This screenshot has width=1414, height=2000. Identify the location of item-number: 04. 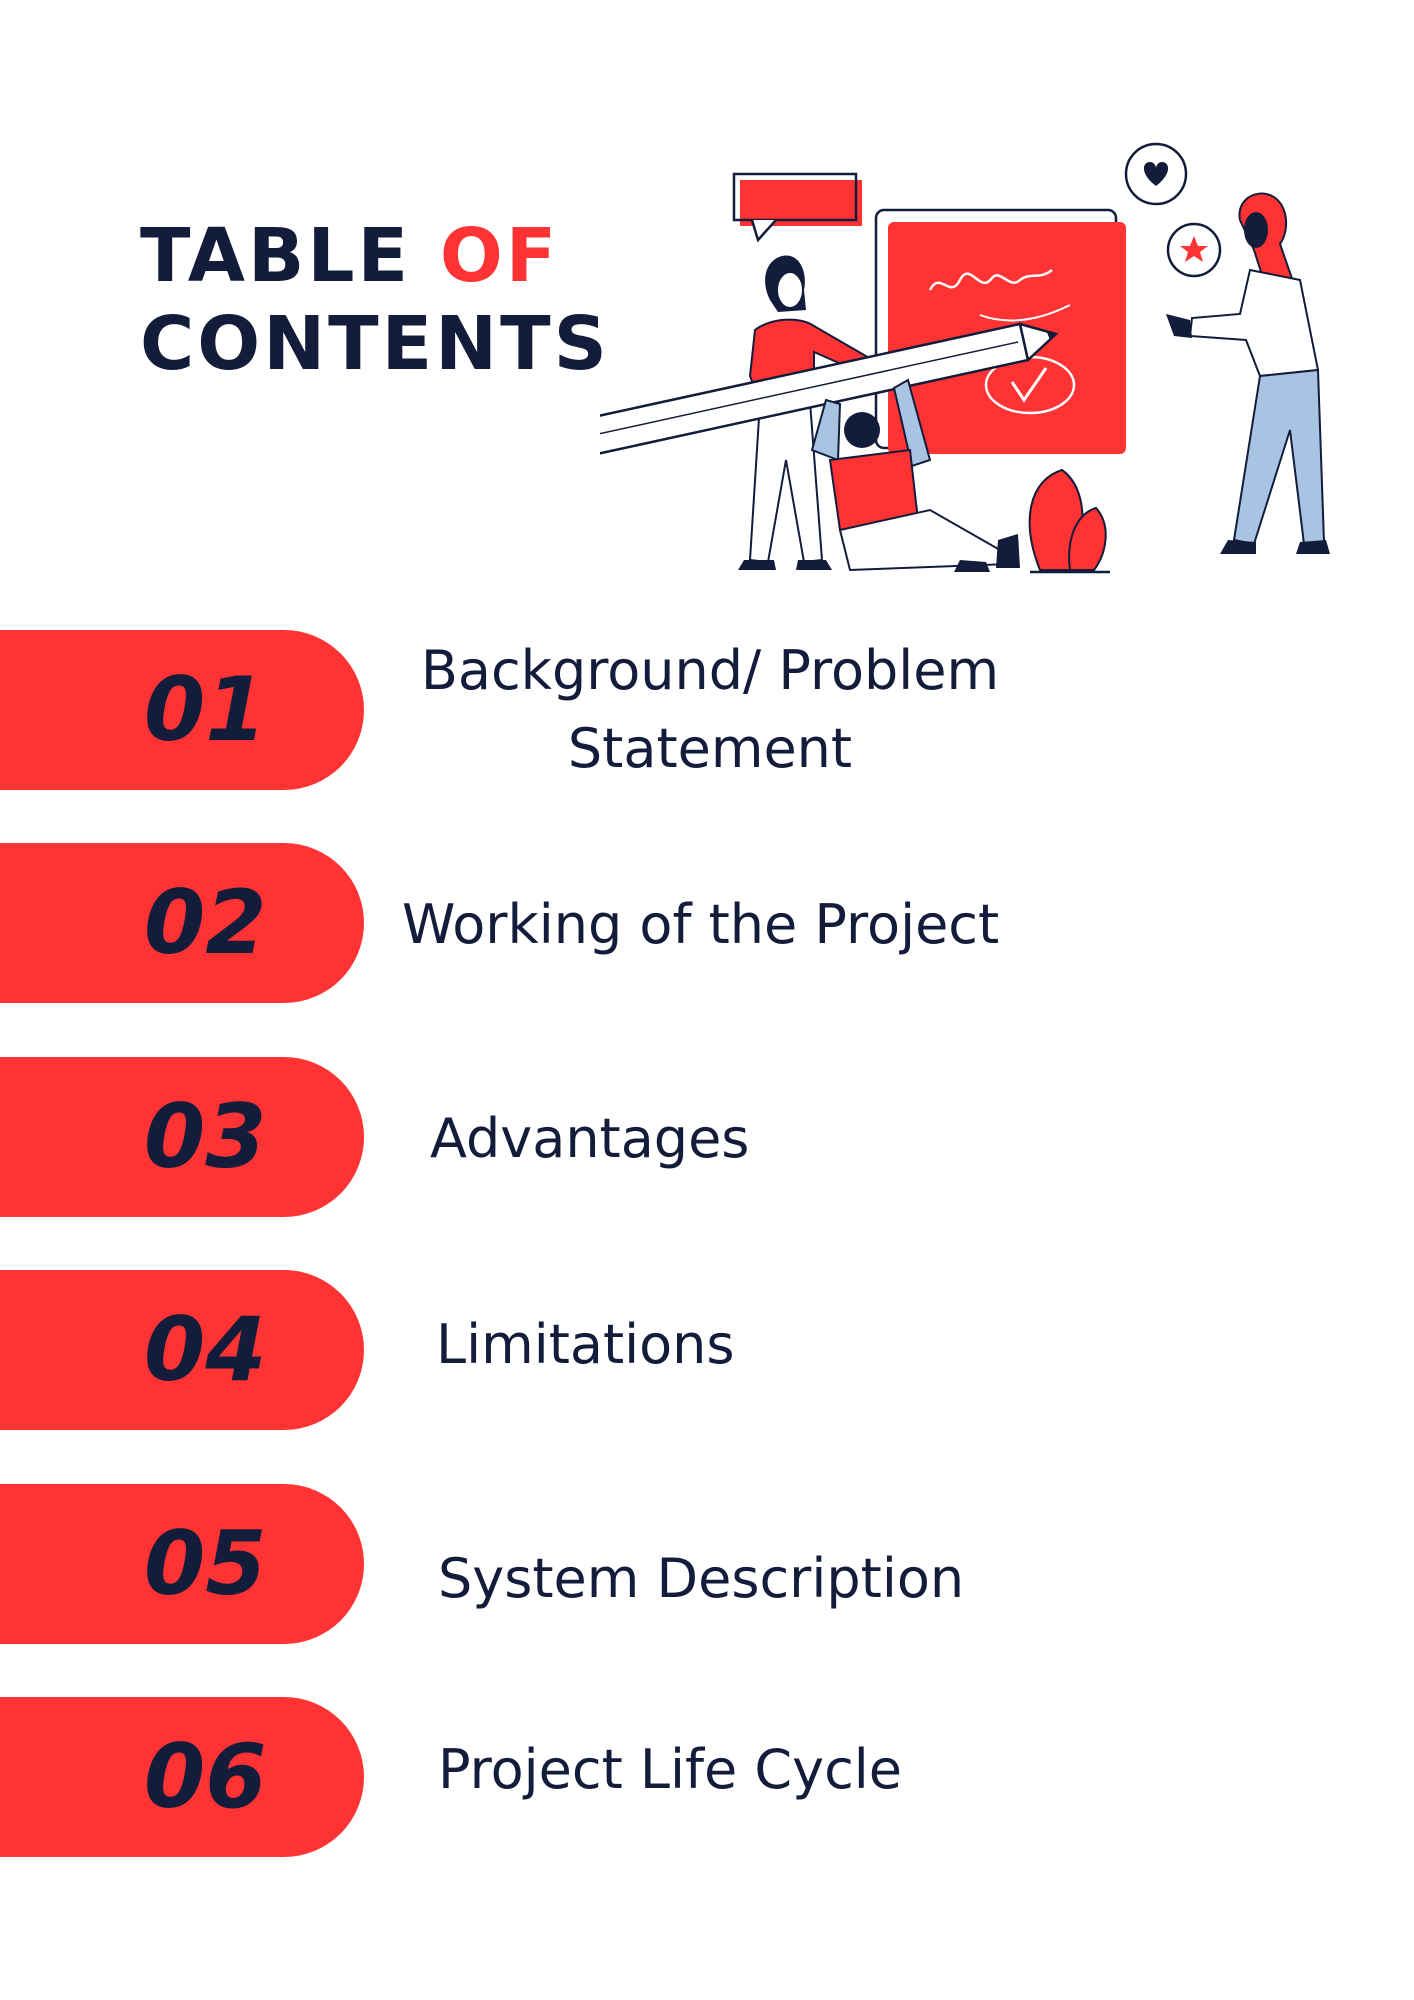
(205, 1349).